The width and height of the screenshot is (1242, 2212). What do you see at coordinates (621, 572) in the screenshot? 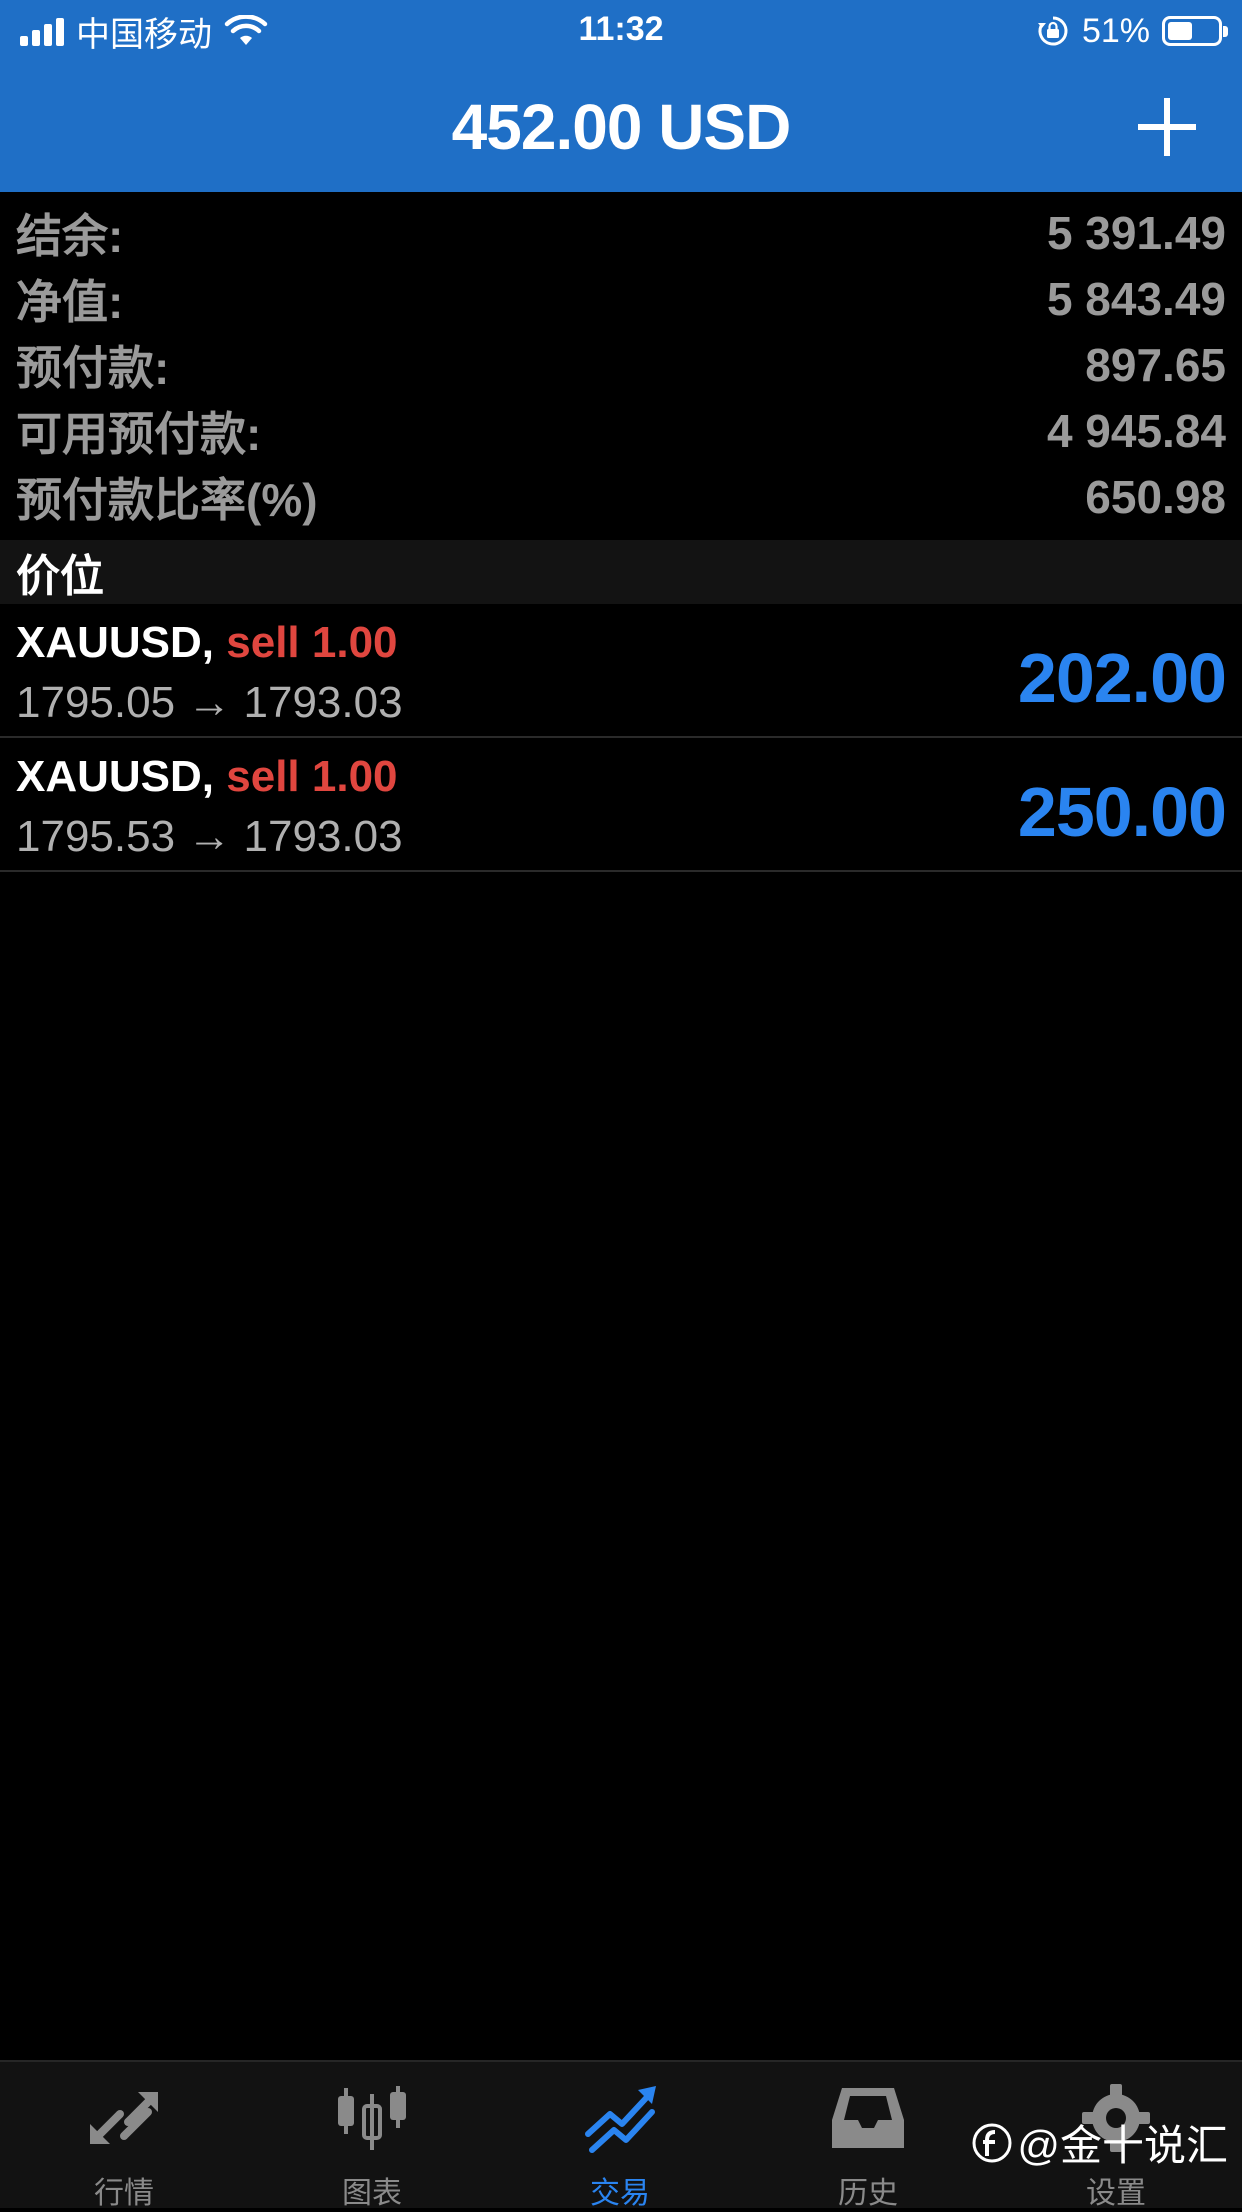
I see `positions-section-header: 价位` at bounding box center [621, 572].